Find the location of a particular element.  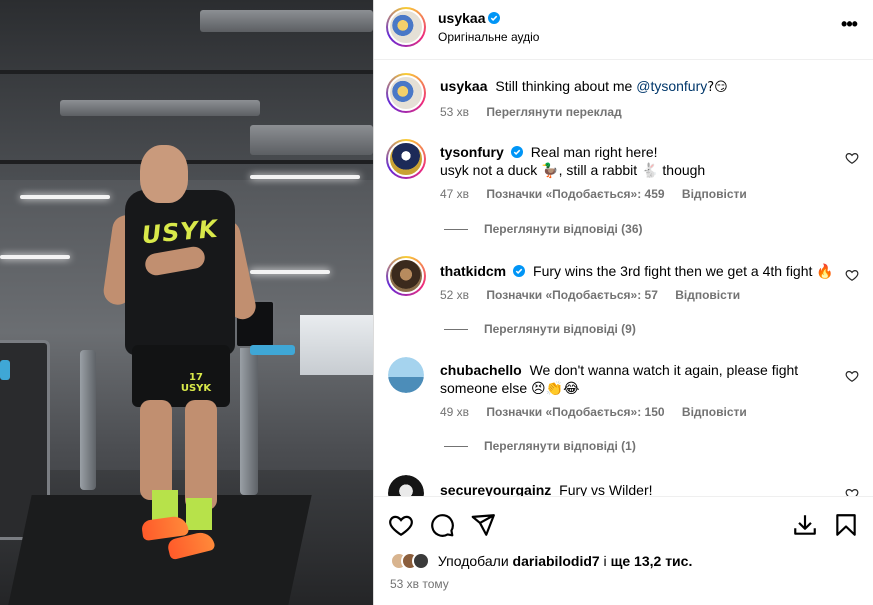

head is located at coordinates (164, 174).